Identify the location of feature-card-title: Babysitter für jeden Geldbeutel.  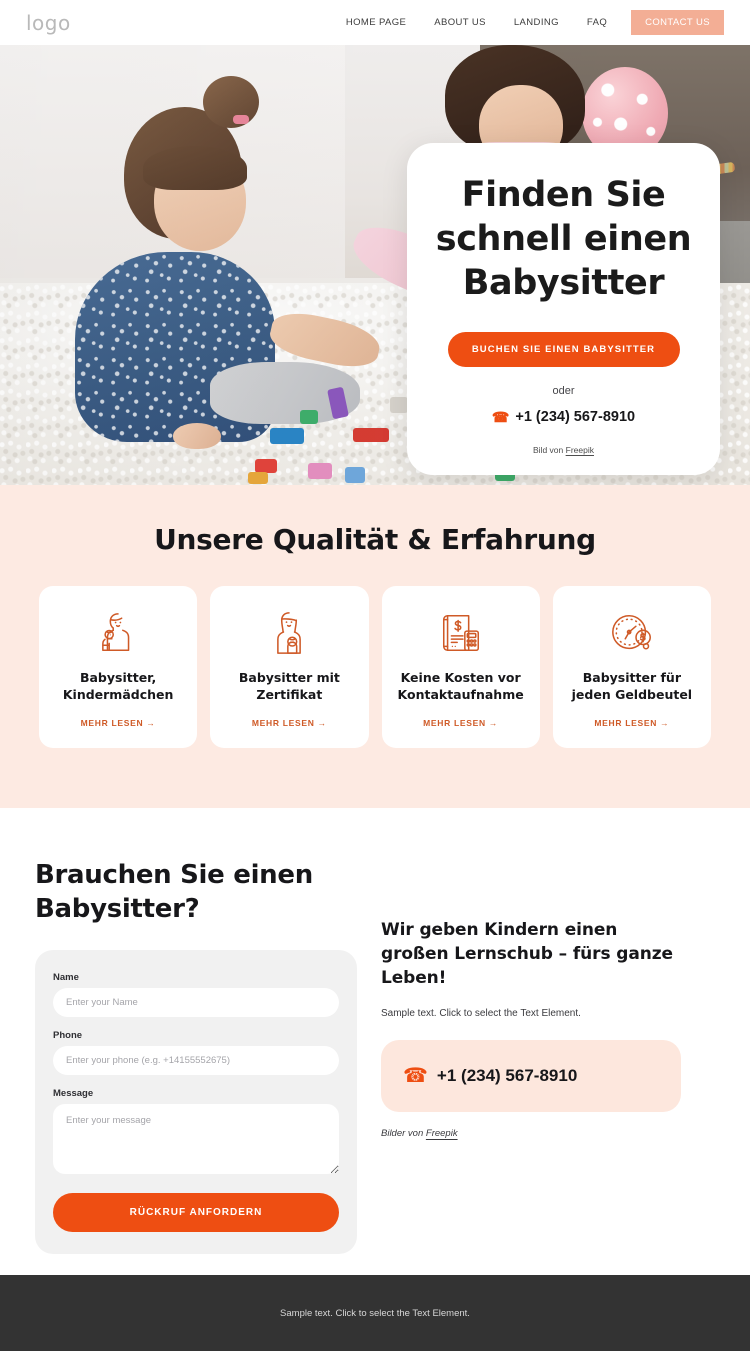
(632, 686).